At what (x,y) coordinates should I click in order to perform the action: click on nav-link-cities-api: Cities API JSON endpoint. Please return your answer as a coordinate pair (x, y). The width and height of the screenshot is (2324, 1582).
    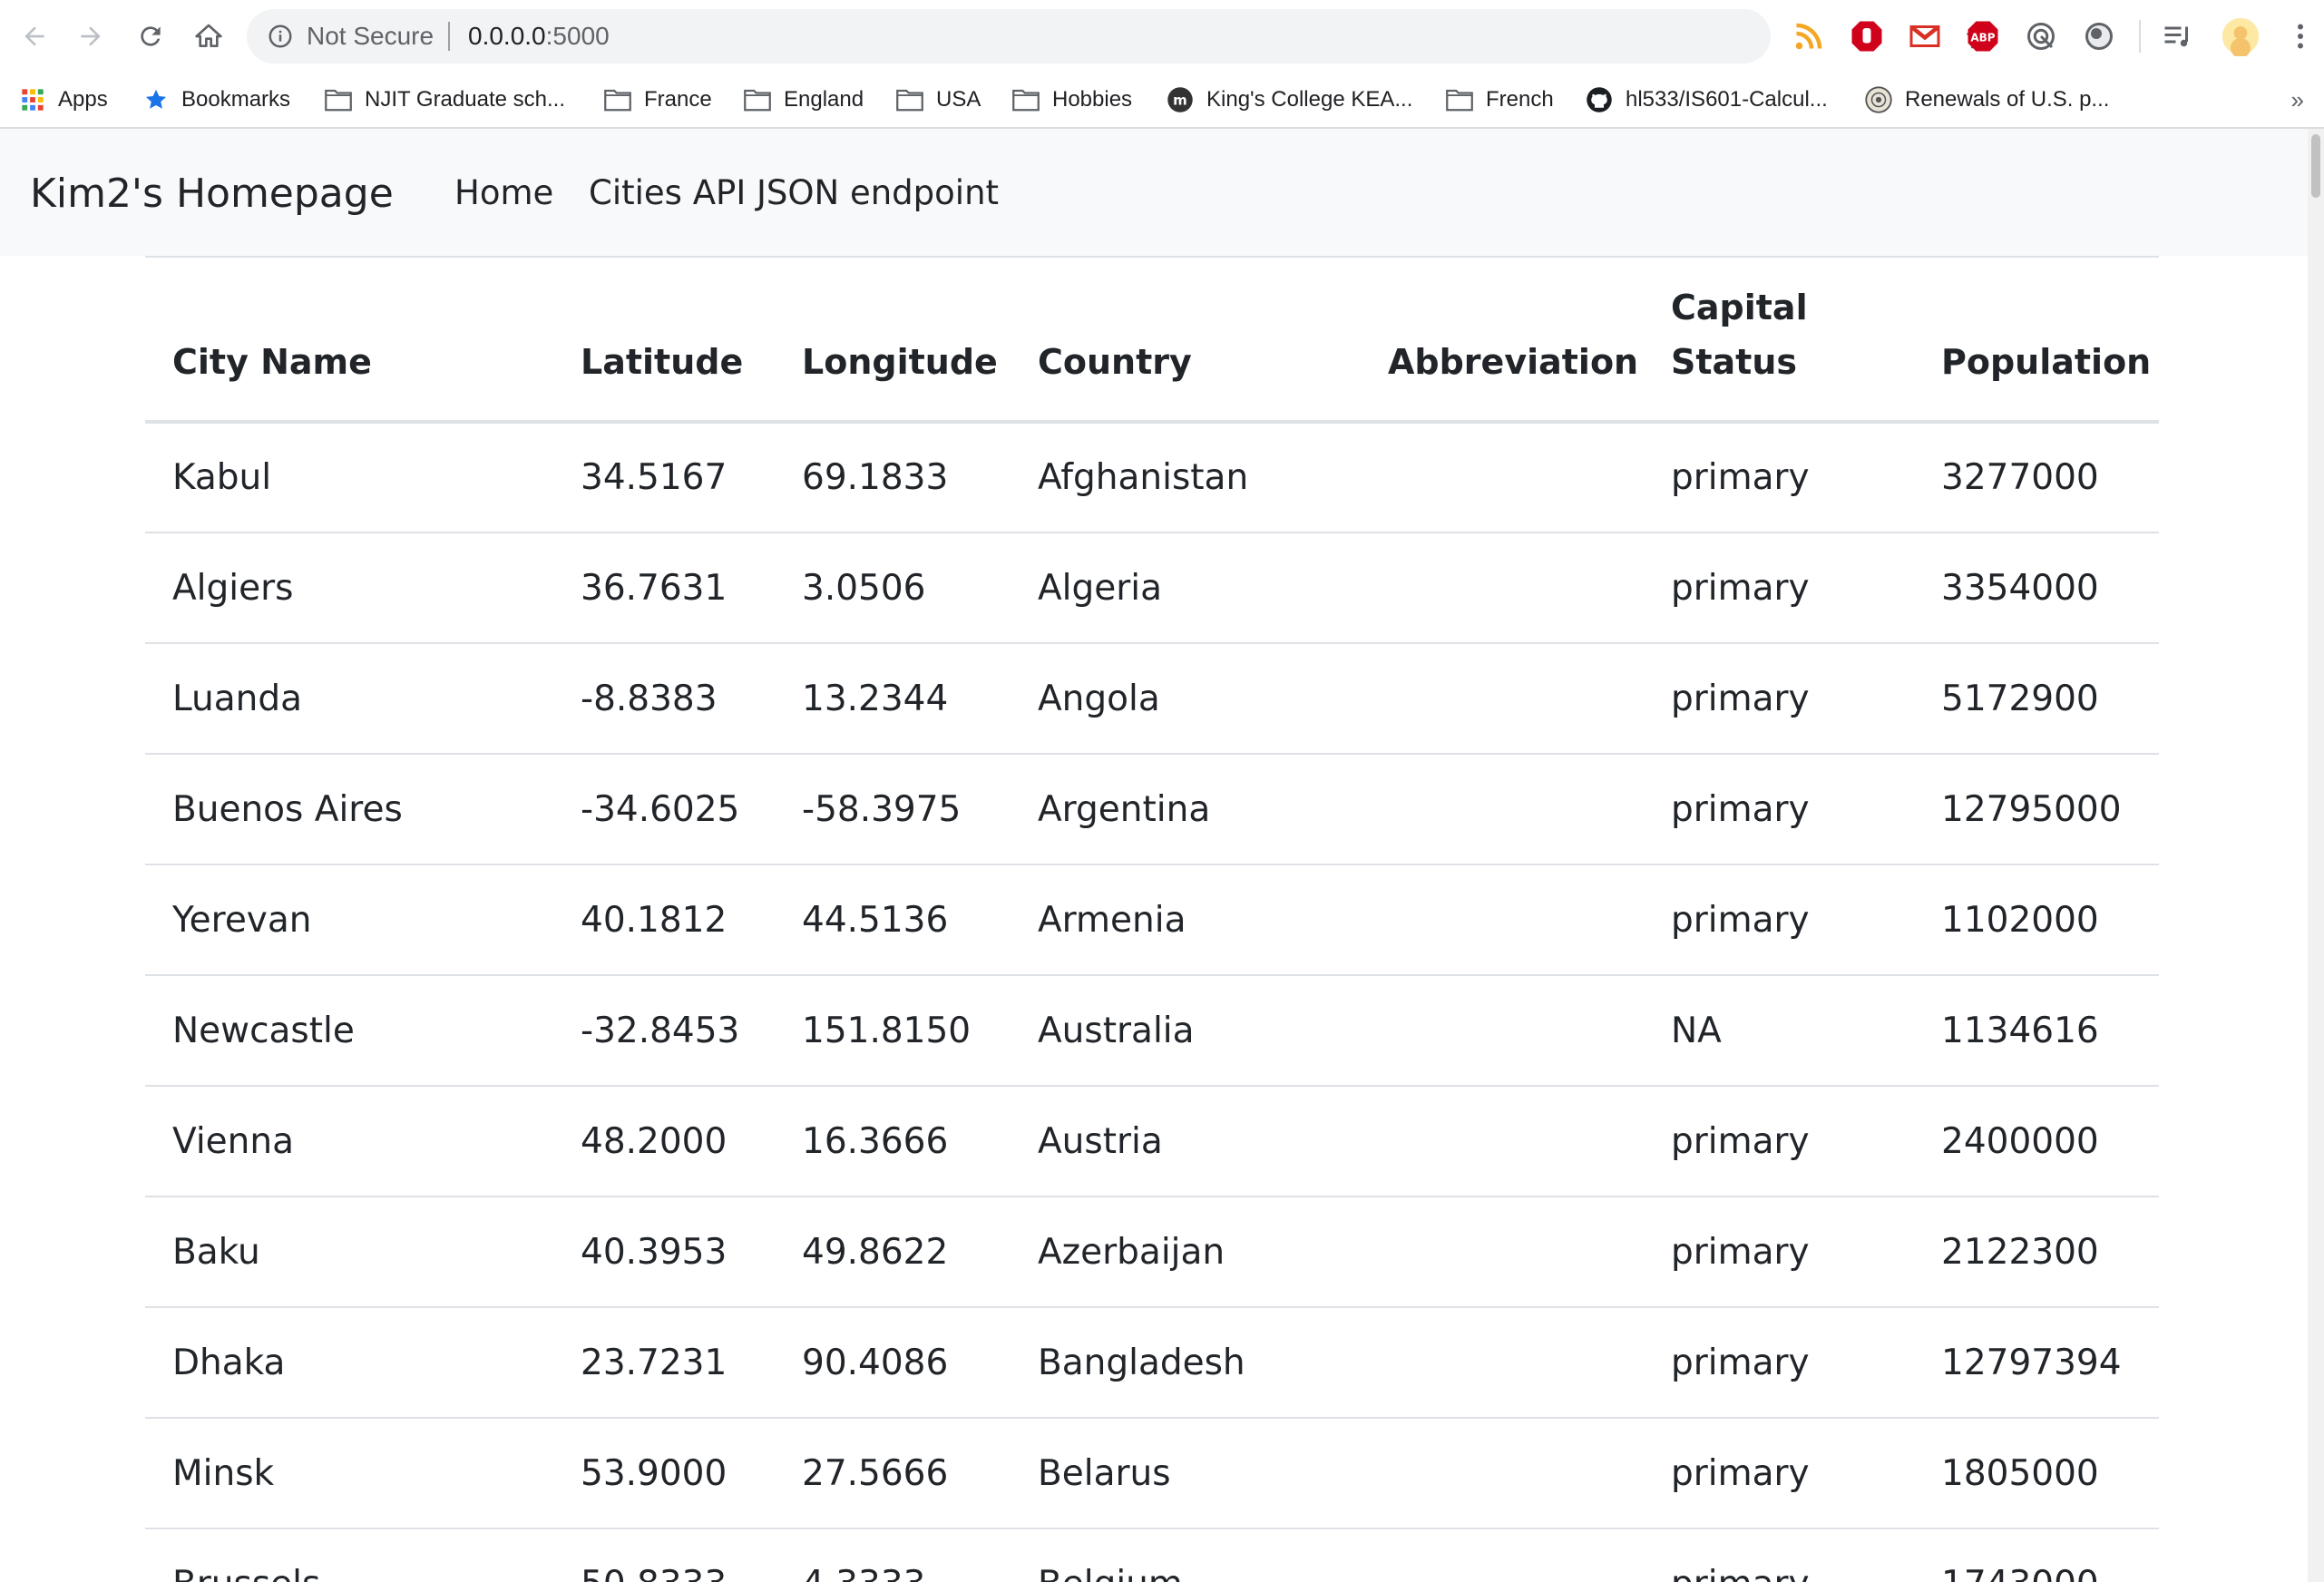
    Looking at the image, I should click on (794, 192).